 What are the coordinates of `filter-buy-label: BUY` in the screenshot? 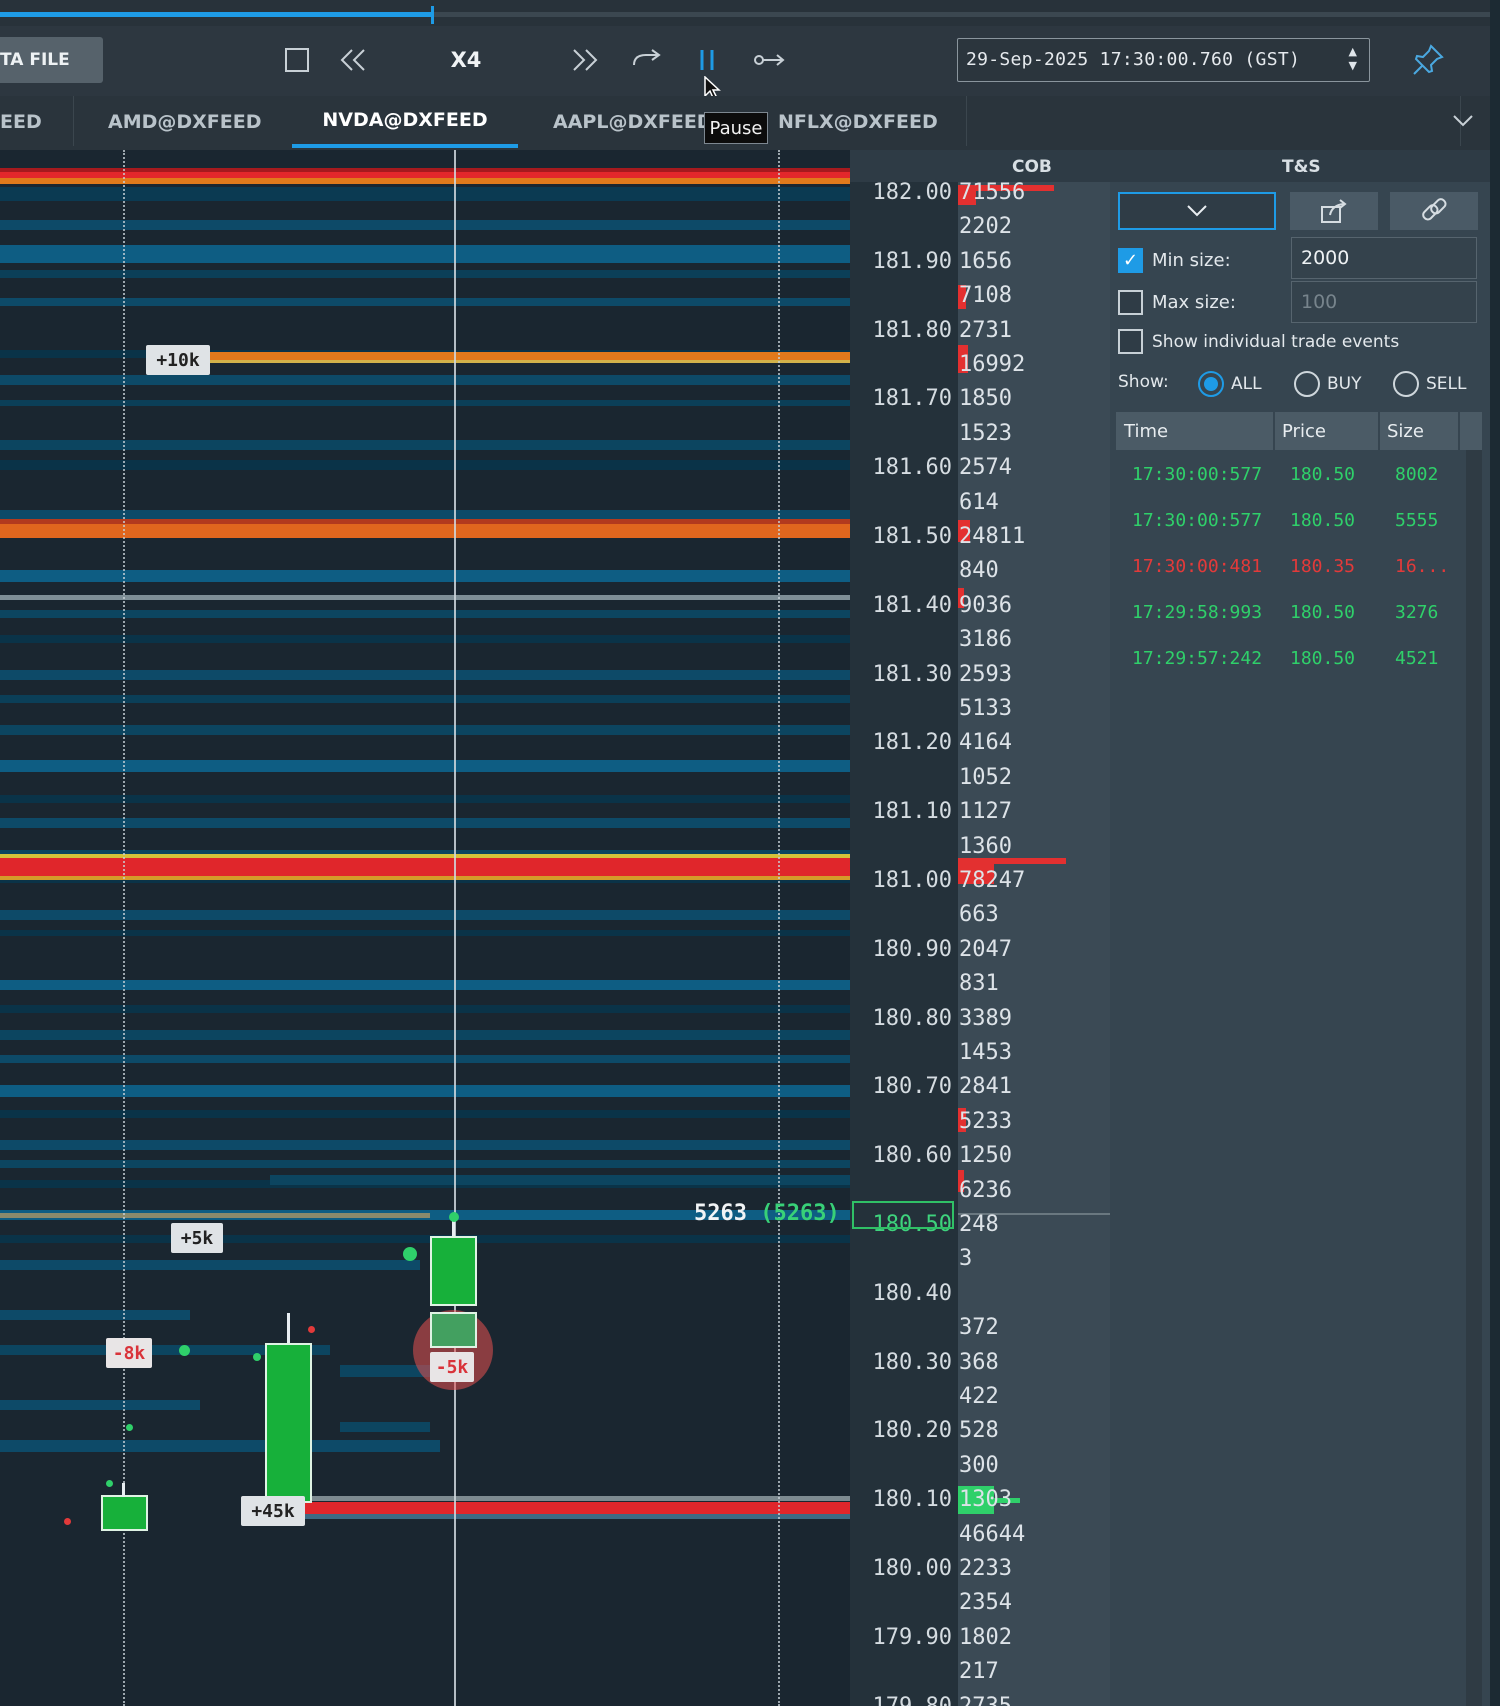 It's located at (1344, 384).